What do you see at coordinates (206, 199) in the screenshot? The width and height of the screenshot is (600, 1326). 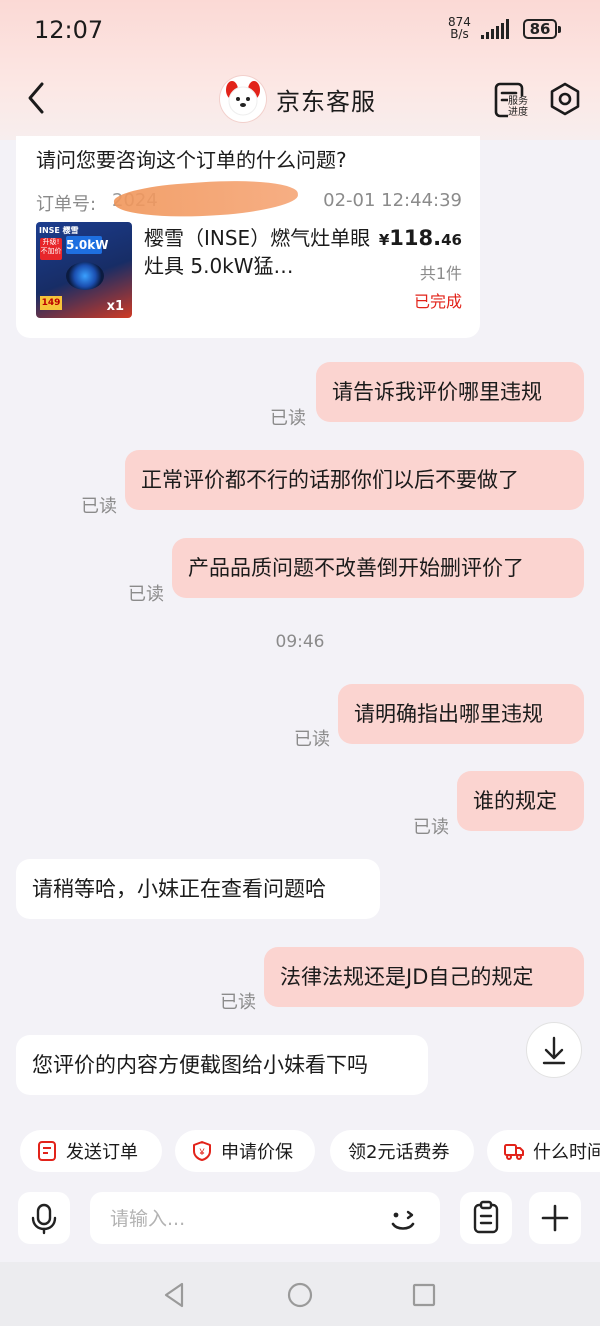 I see `redaction-mark` at bounding box center [206, 199].